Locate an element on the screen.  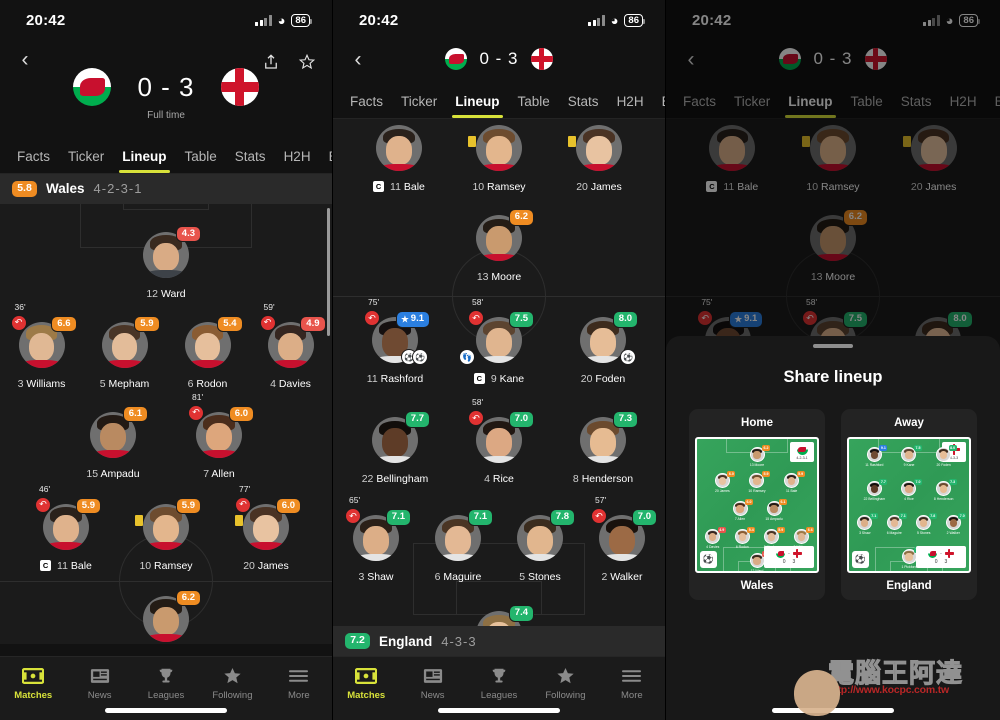
player-rating: 6.2 is located at coordinates (521, 217).